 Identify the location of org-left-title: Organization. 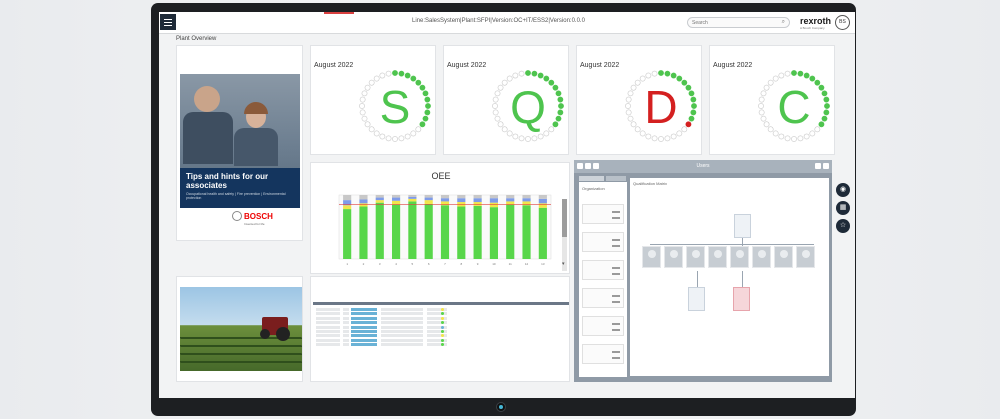
(593, 188).